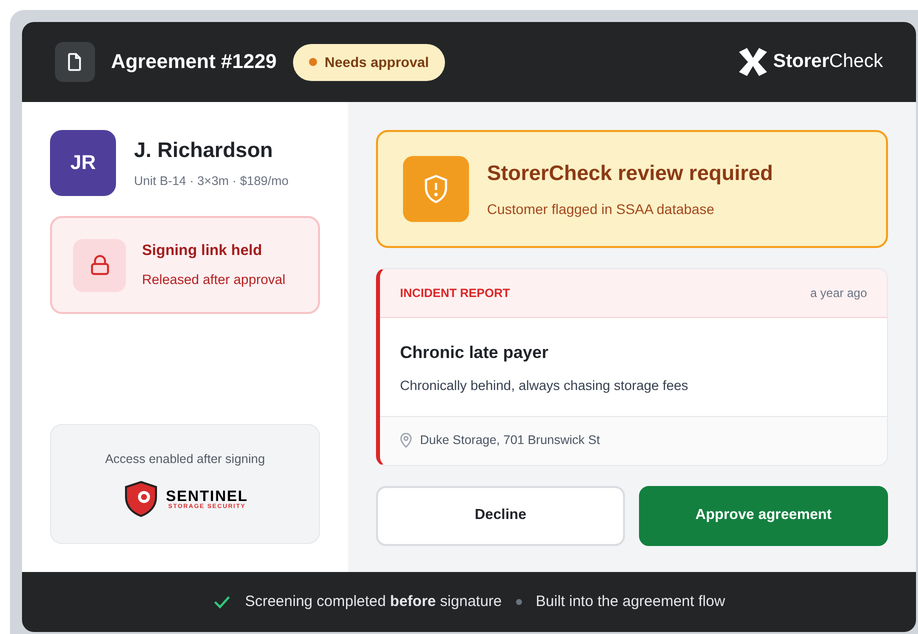  Describe the element at coordinates (828, 62) in the screenshot. I see `brand-name: StorerCheck` at that location.